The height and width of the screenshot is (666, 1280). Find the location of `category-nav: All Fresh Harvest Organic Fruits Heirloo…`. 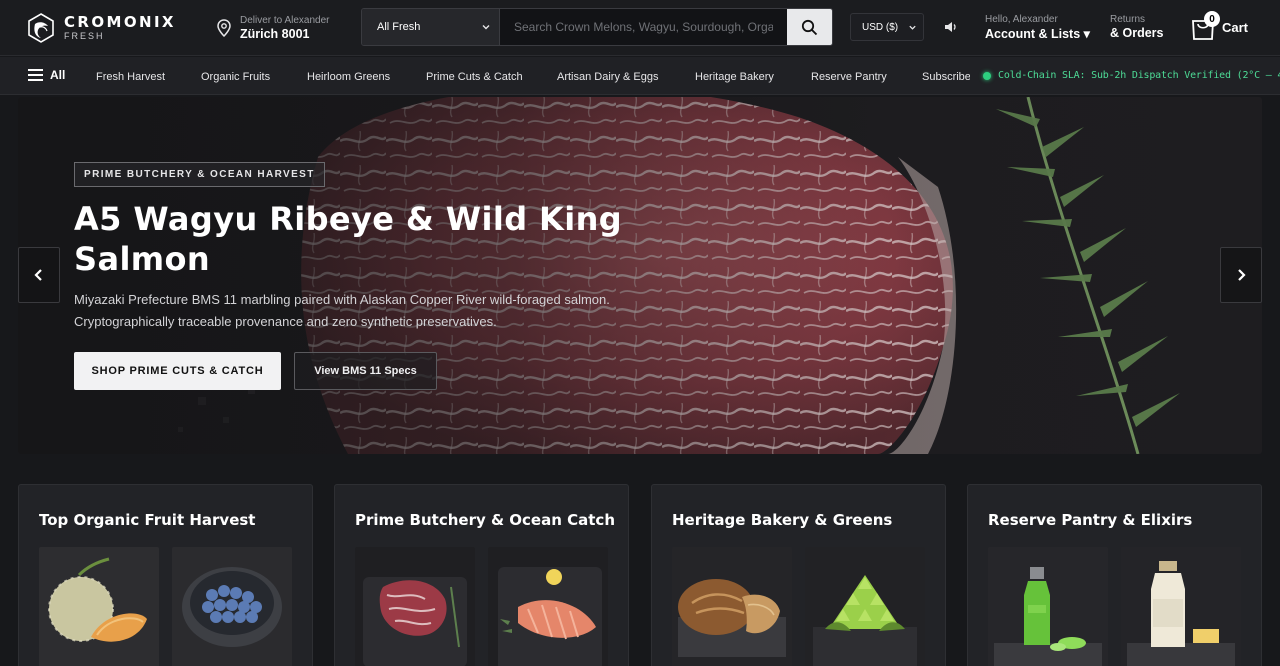

category-nav: All Fresh Harvest Organic Fruits Heirloo… is located at coordinates (640, 76).